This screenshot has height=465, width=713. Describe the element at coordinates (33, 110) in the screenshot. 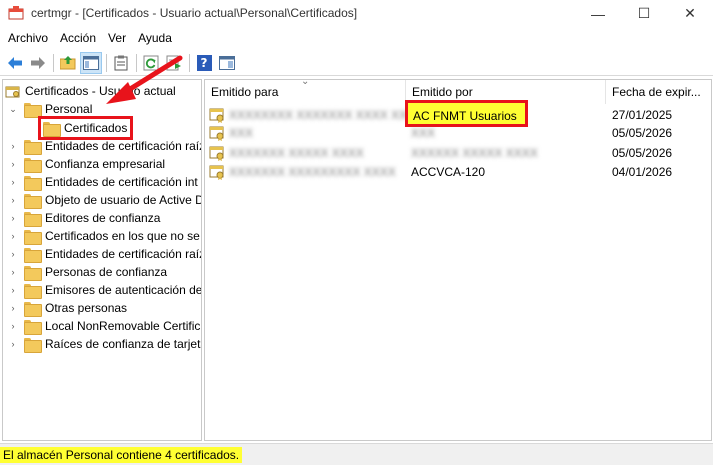

I see `folder-open-icon` at that location.